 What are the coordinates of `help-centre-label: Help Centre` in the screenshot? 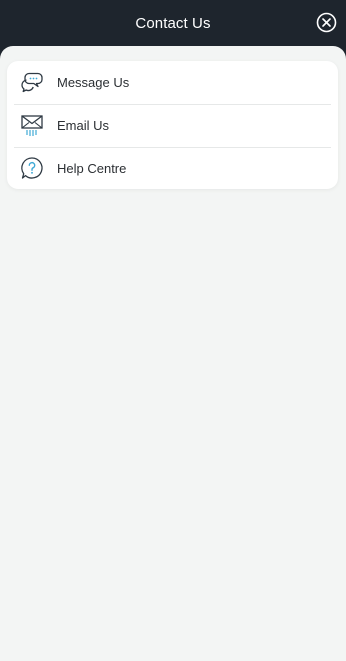 It's located at (92, 168).